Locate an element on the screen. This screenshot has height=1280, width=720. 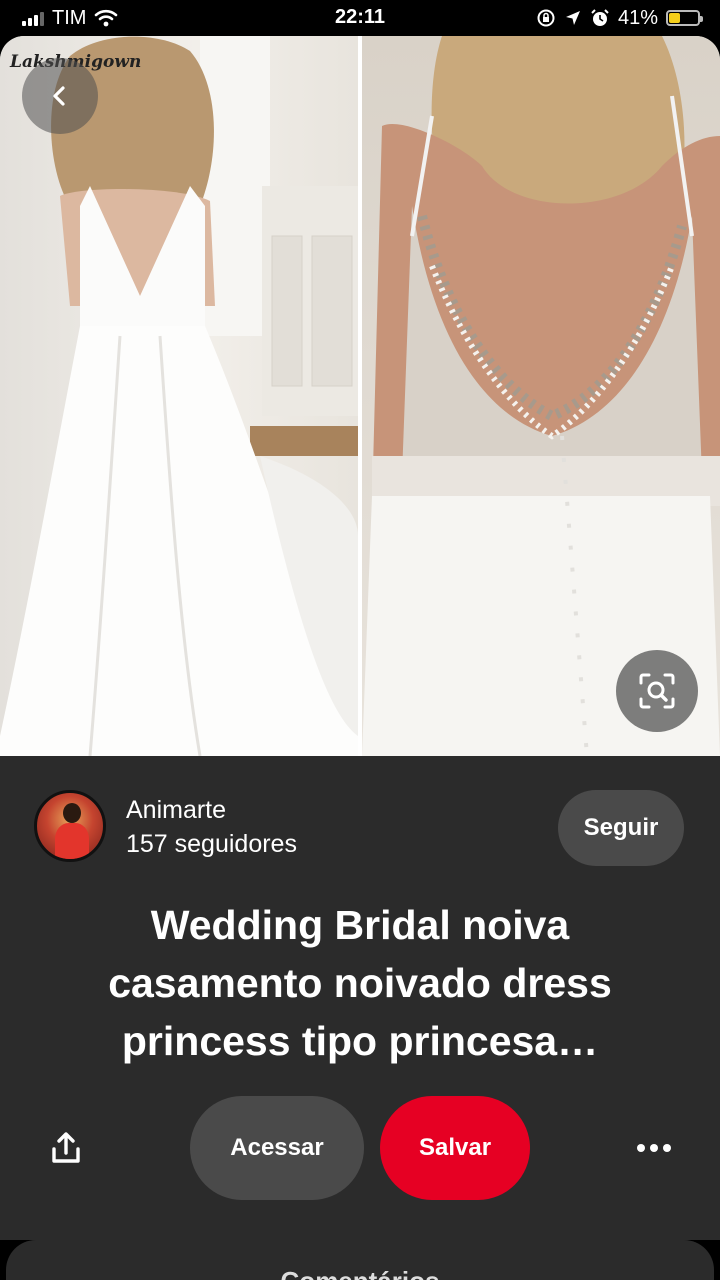
visit-button: Acessar is located at coordinates (277, 1148).